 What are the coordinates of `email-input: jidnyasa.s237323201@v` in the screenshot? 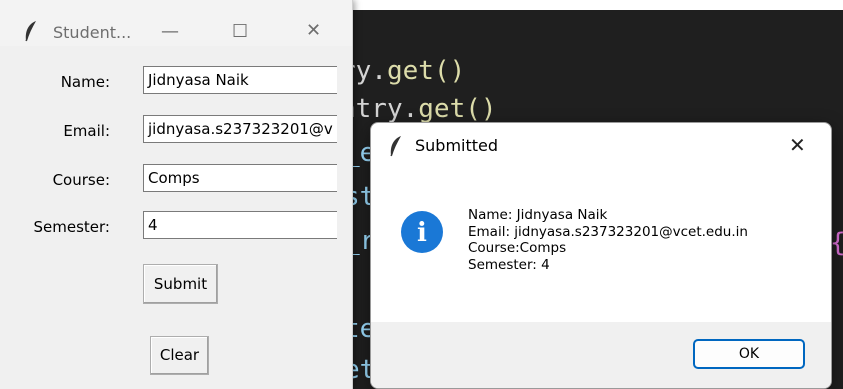 It's located at (240, 129).